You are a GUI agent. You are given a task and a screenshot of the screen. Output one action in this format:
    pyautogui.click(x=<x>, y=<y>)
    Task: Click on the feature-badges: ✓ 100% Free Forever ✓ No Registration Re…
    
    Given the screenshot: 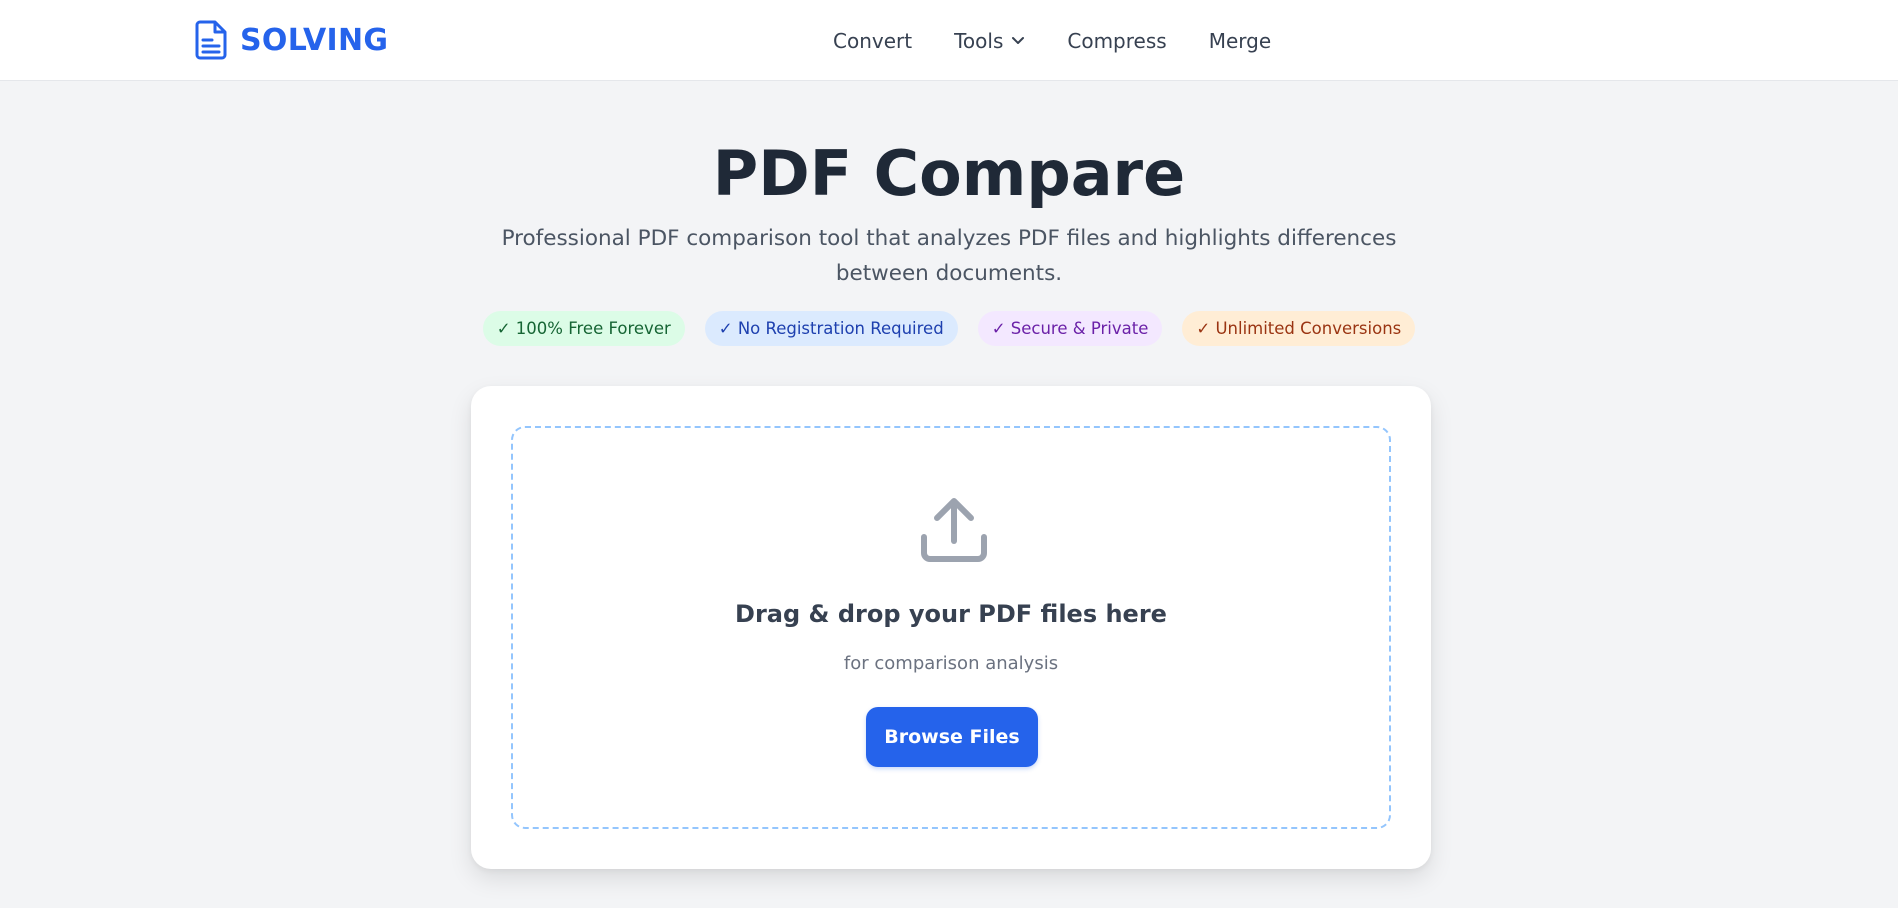 What is the action you would take?
    pyautogui.click(x=949, y=328)
    